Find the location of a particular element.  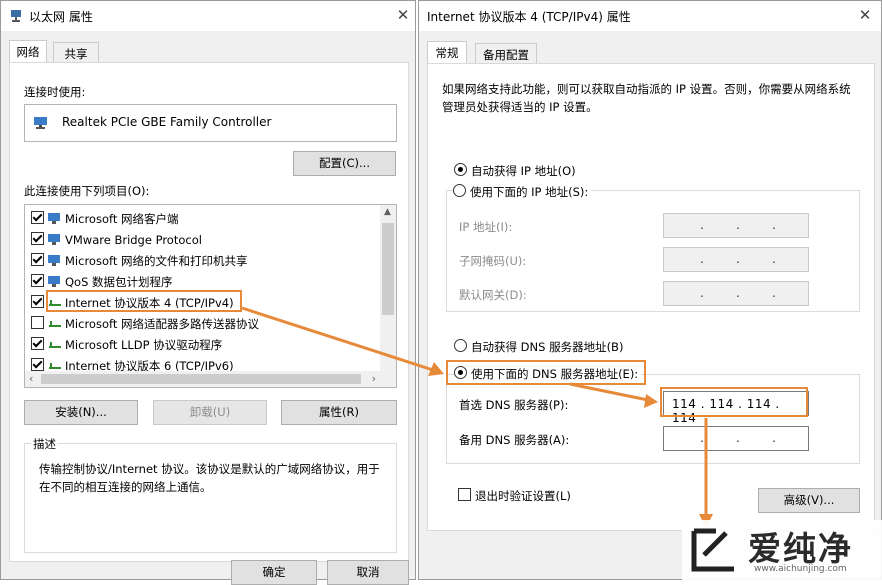

brand-logo-icon is located at coordinates (712, 550).